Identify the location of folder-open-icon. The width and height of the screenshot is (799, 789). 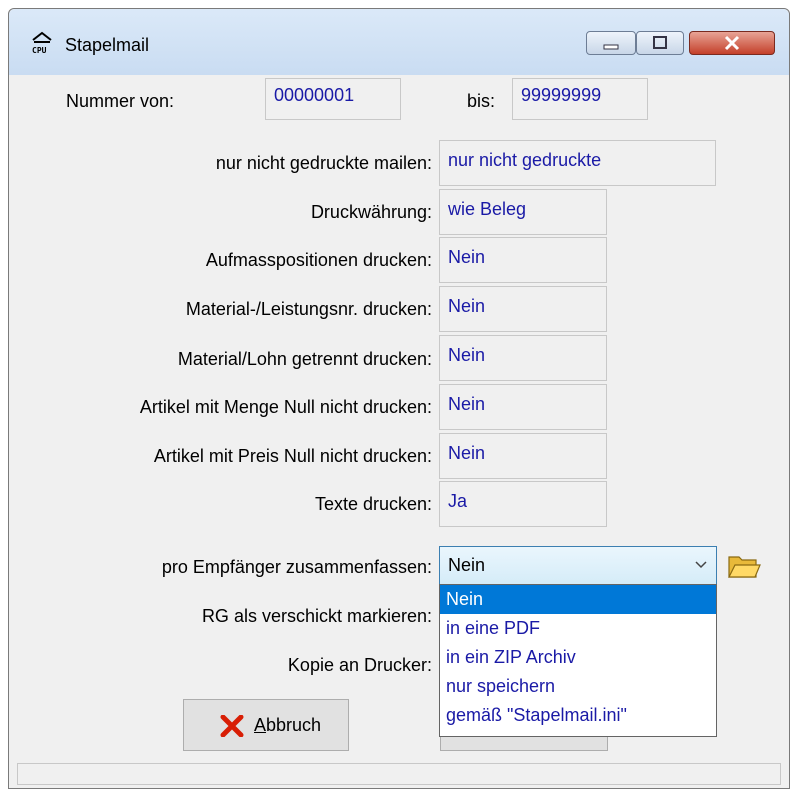
(744, 566).